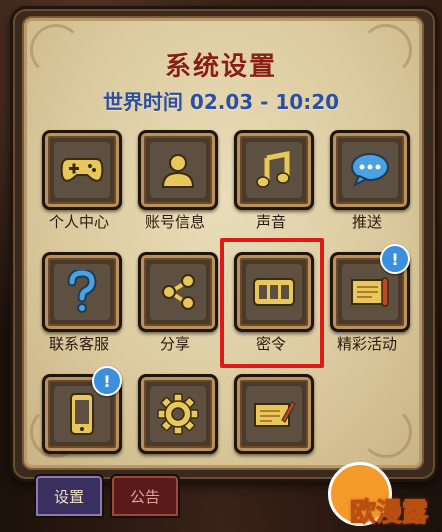 The height and width of the screenshot is (532, 442). What do you see at coordinates (389, 513) in the screenshot?
I see `watermark-text: 欧漫露` at bounding box center [389, 513].